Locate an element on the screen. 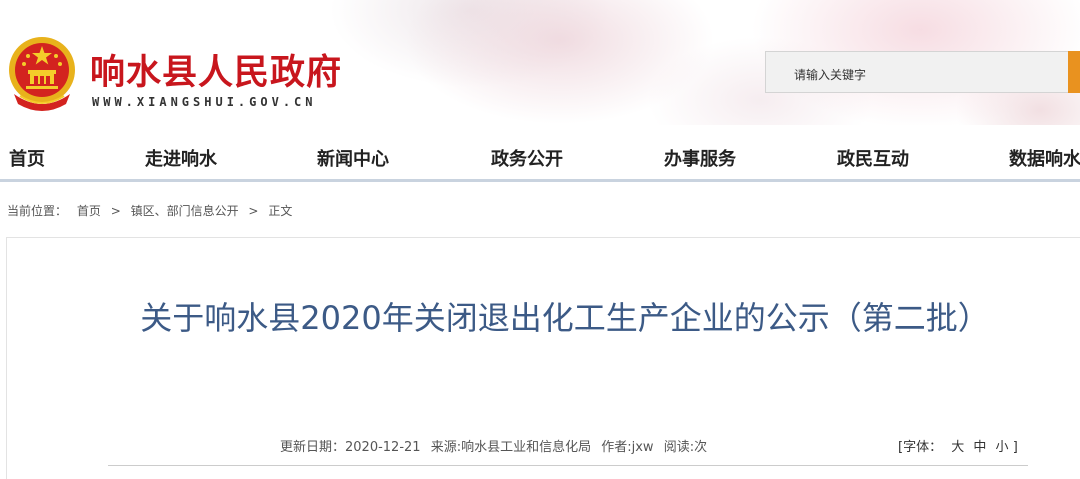 The width and height of the screenshot is (1080, 479). font-size-control: [字体： 大 中 小 ] is located at coordinates (958, 445).